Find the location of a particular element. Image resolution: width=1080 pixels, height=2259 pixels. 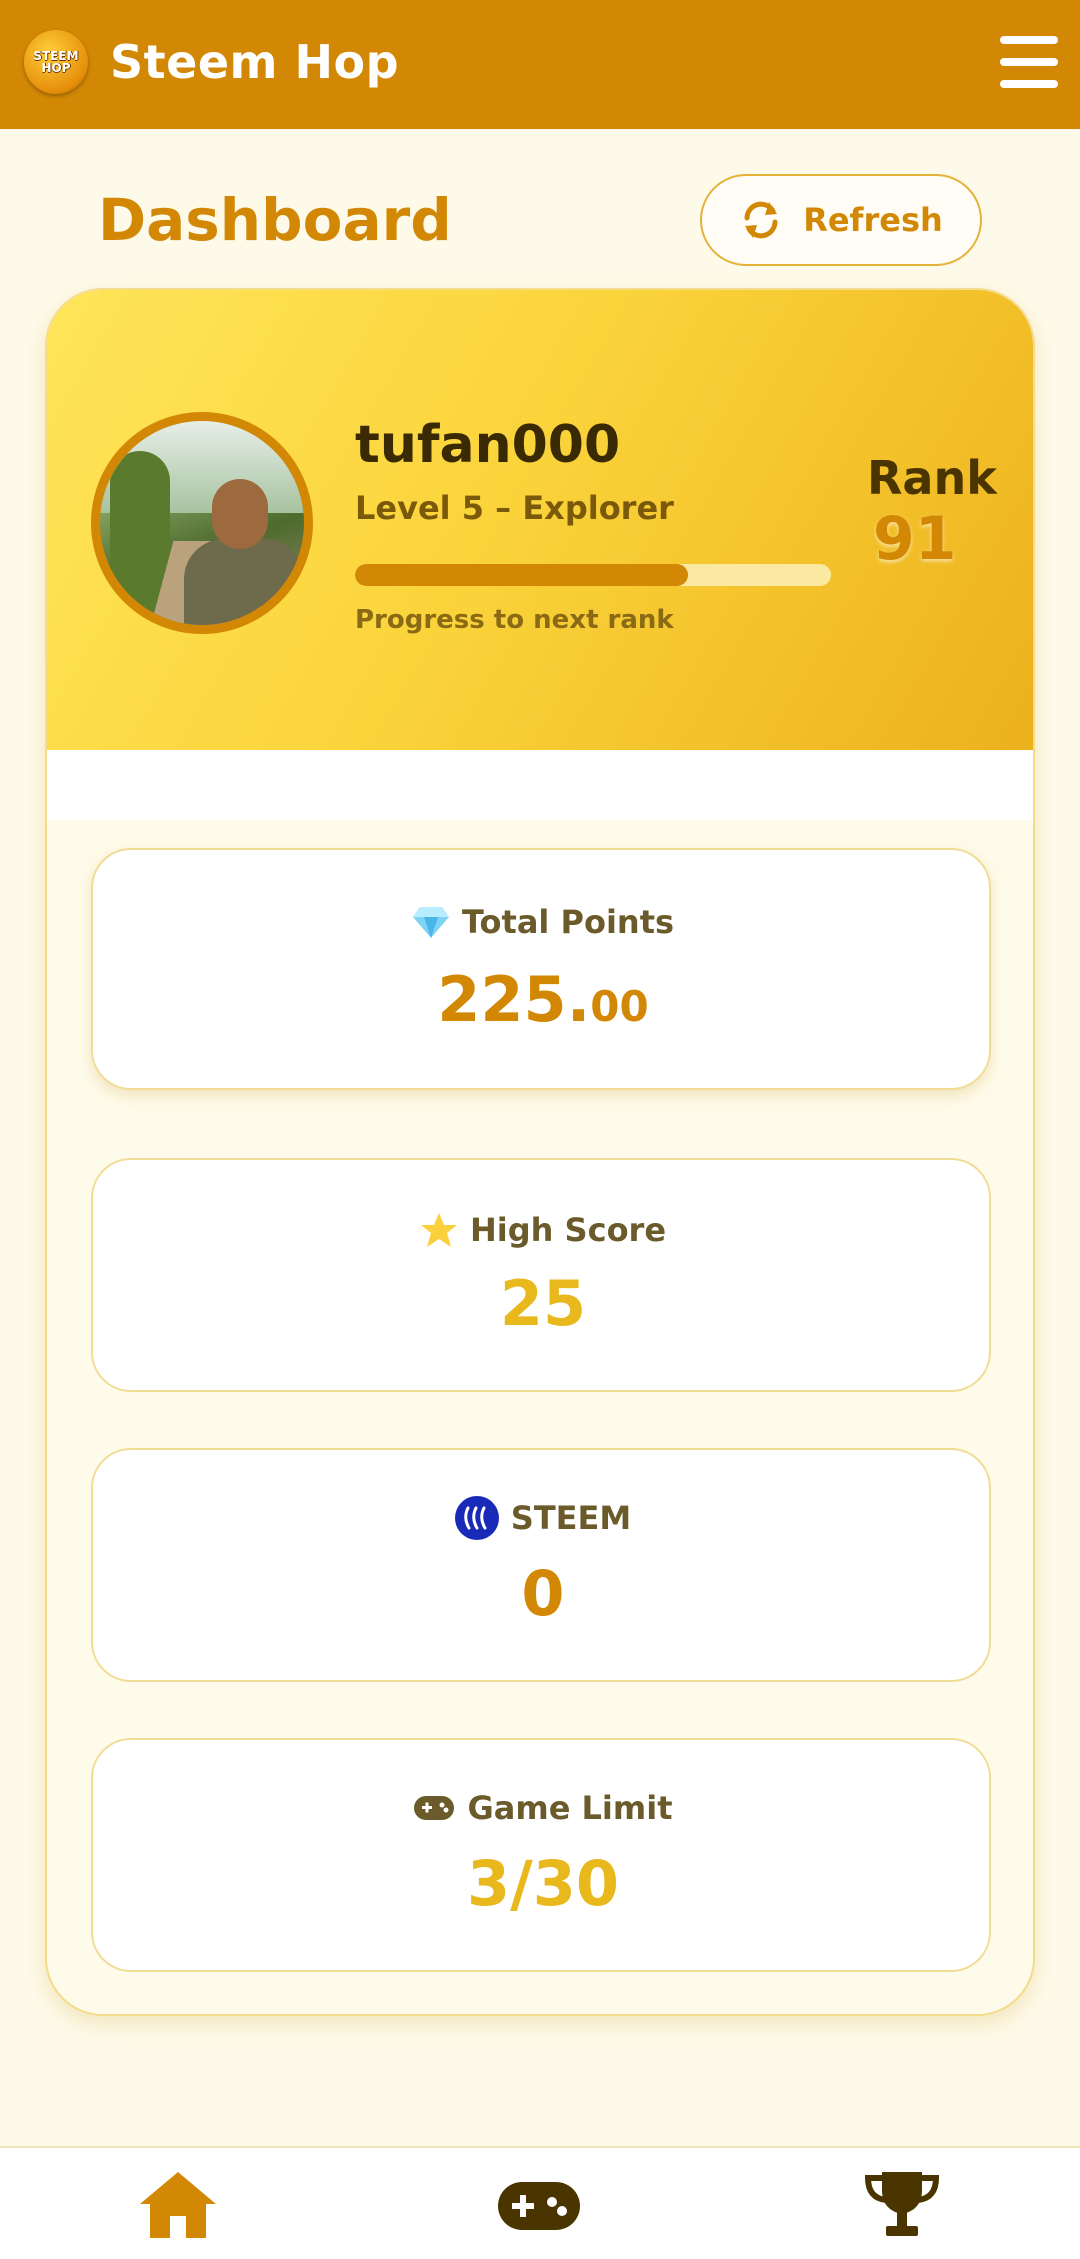

refresh-button: Refresh is located at coordinates (841, 220).